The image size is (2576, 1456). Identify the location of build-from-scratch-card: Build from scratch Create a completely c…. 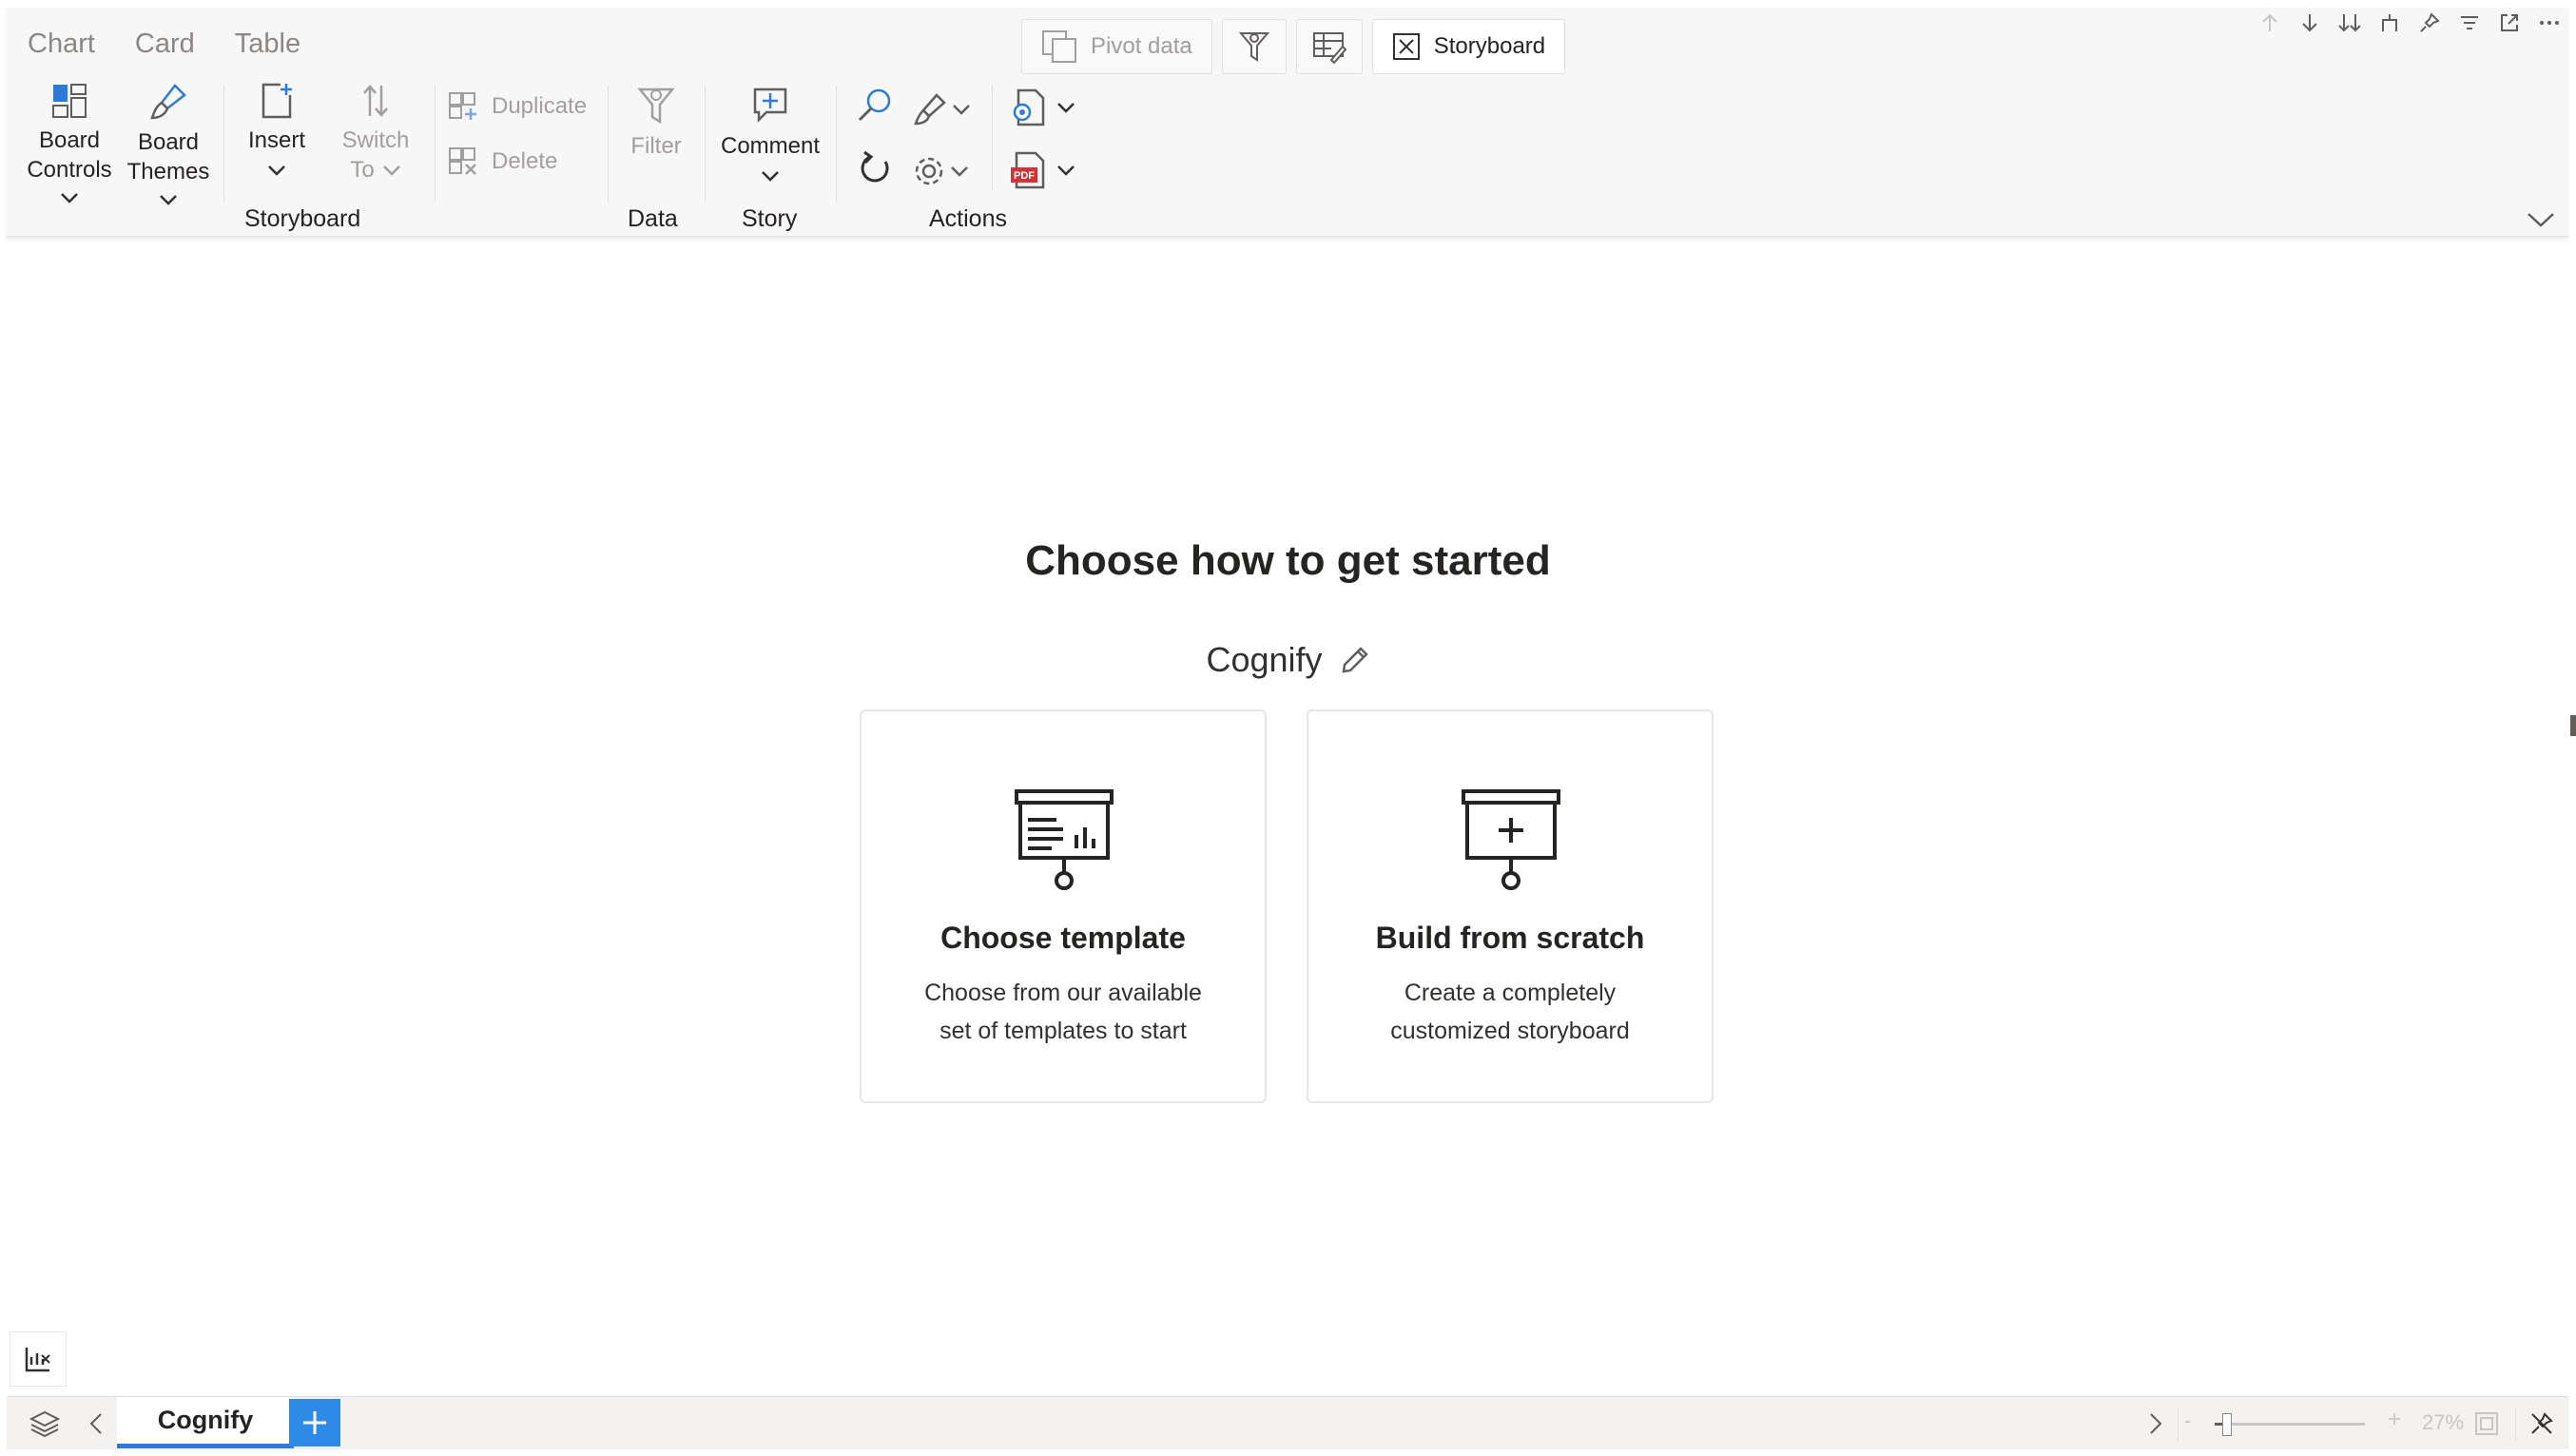
(1510, 906).